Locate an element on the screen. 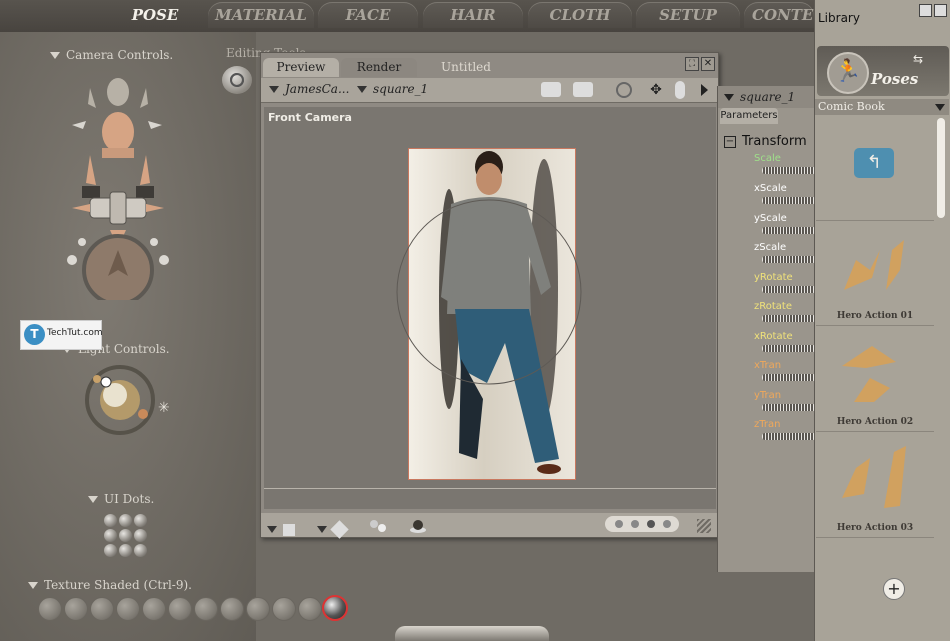 This screenshot has height=641, width=950. tab-preview: Preview is located at coordinates (301, 67).